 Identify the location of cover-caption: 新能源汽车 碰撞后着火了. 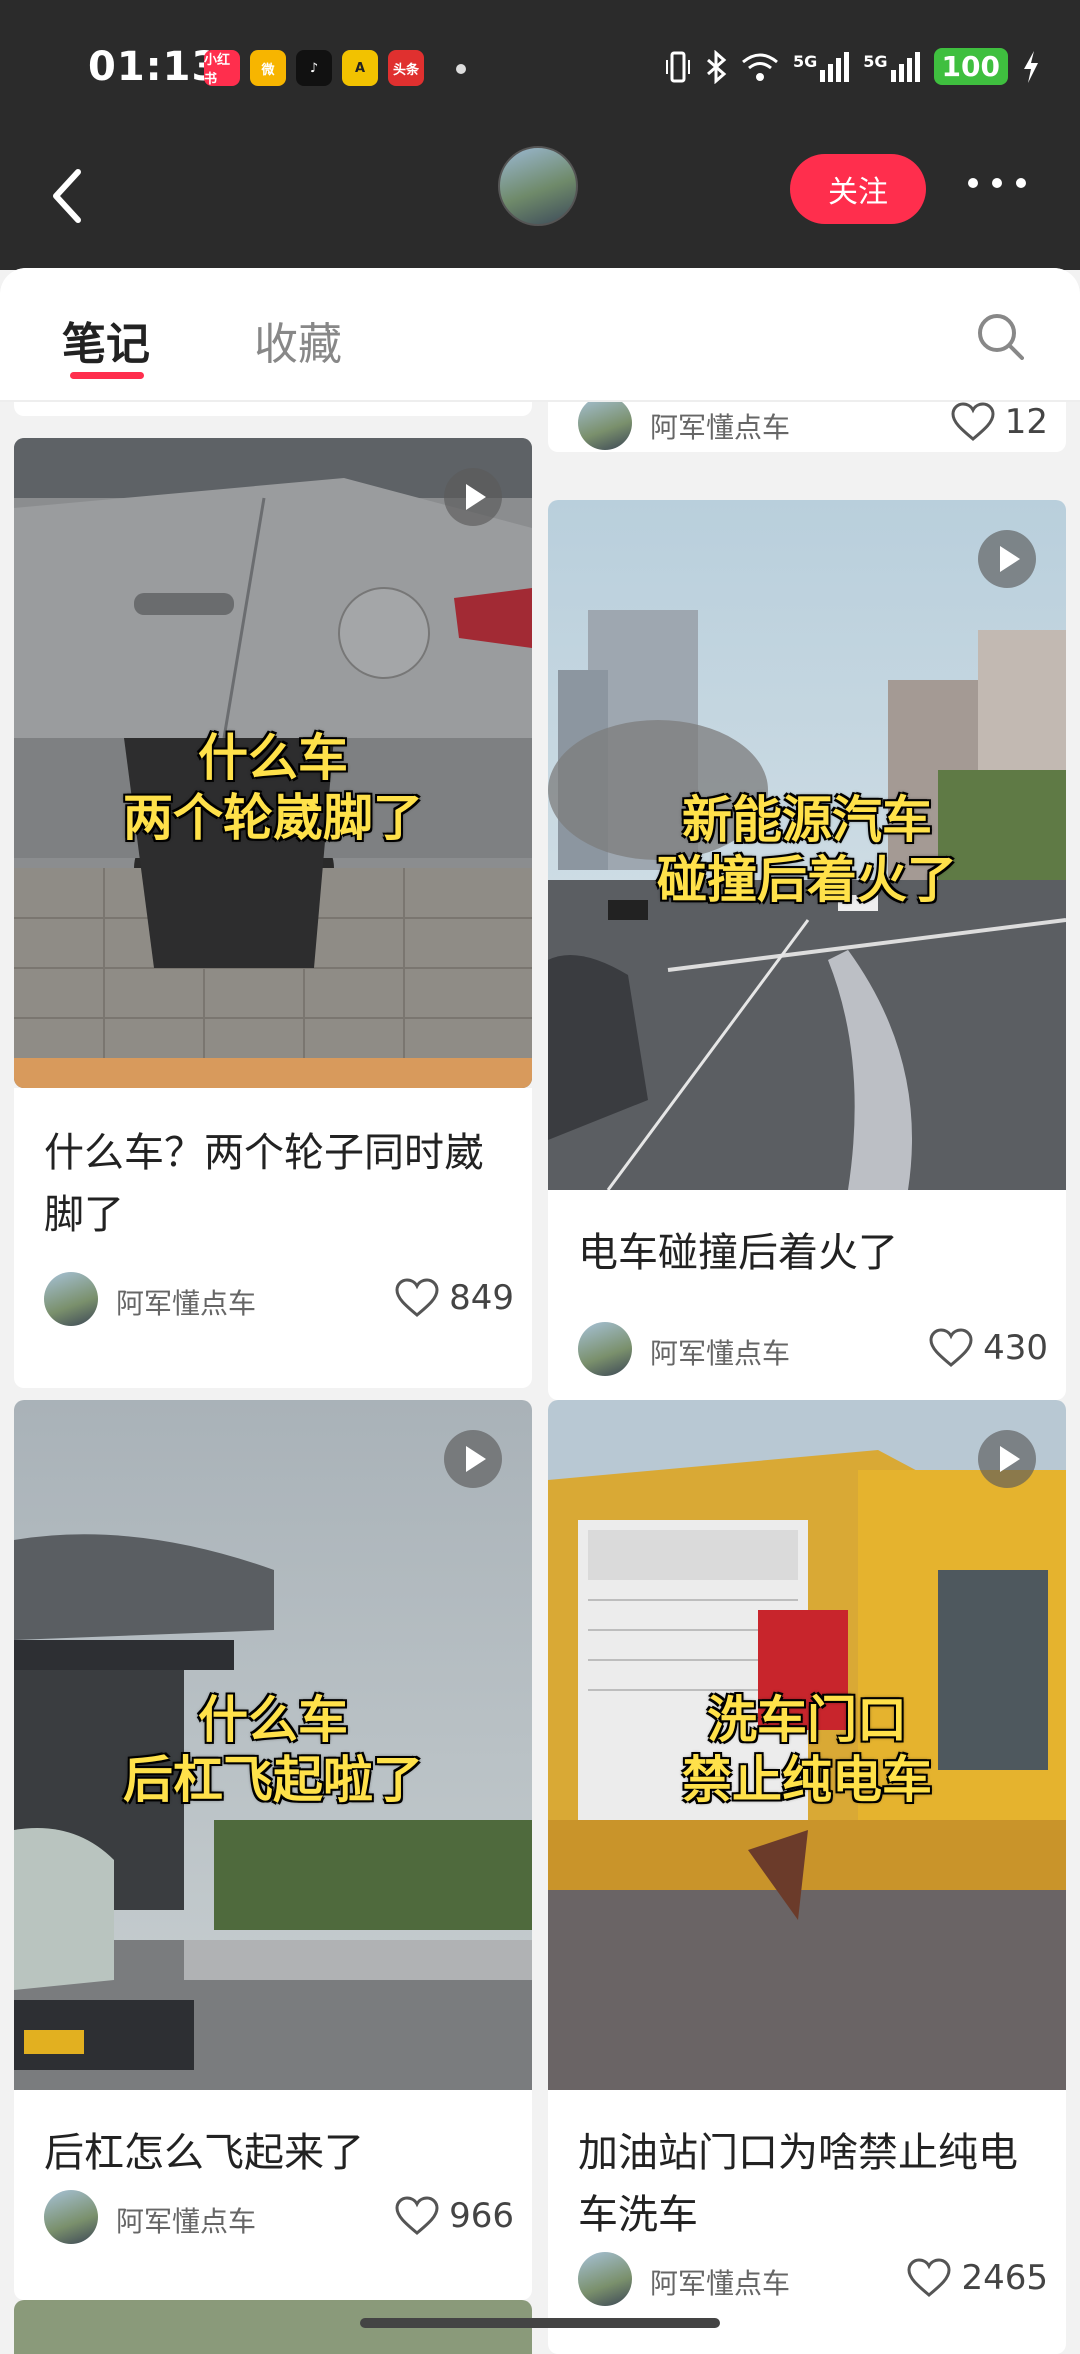
(807, 850).